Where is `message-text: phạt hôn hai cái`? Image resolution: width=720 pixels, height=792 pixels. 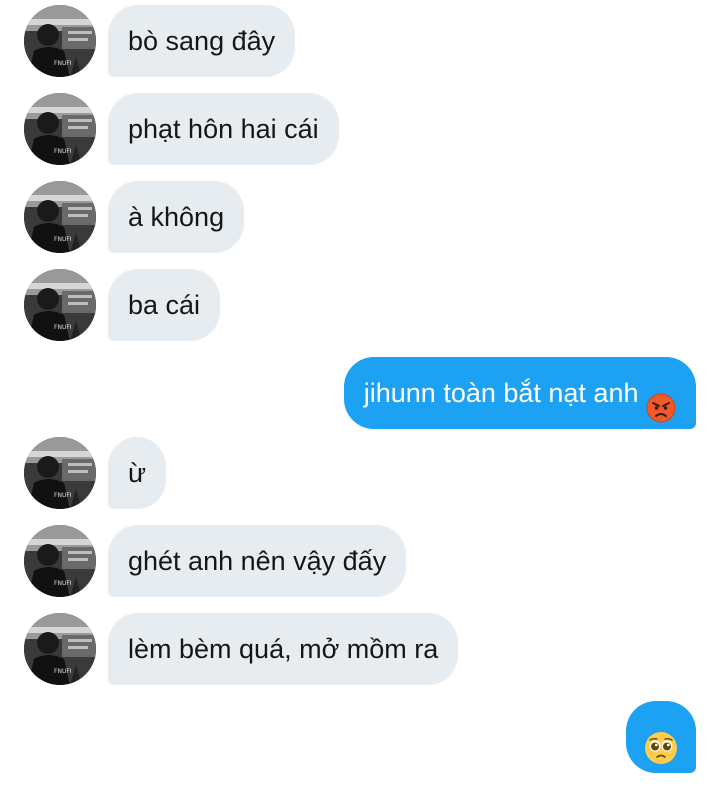
message-text: phạt hôn hai cái is located at coordinates (223, 129).